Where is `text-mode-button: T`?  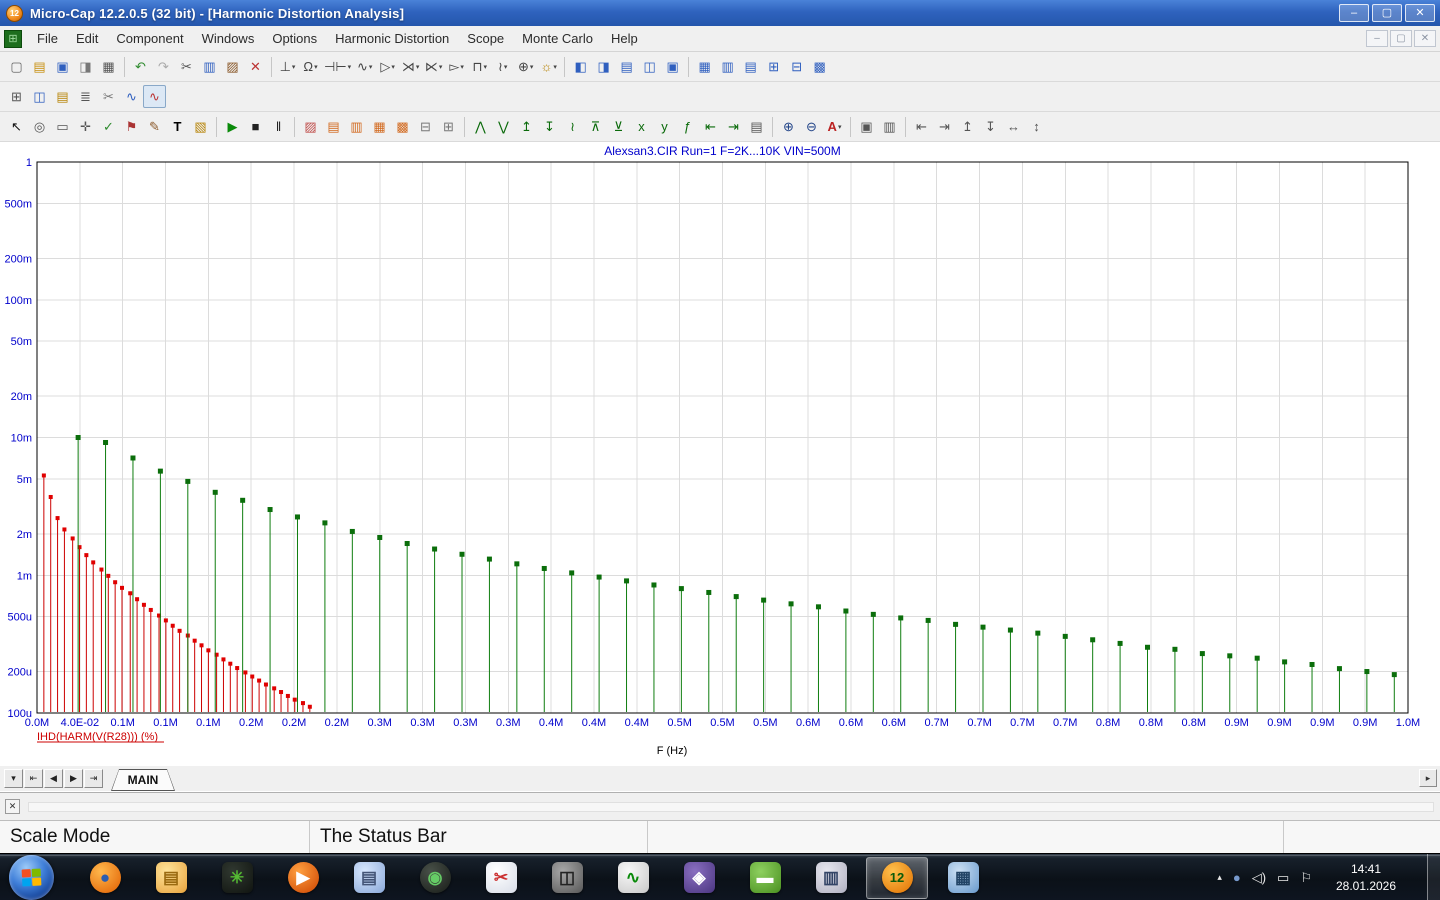 text-mode-button: T is located at coordinates (177, 126).